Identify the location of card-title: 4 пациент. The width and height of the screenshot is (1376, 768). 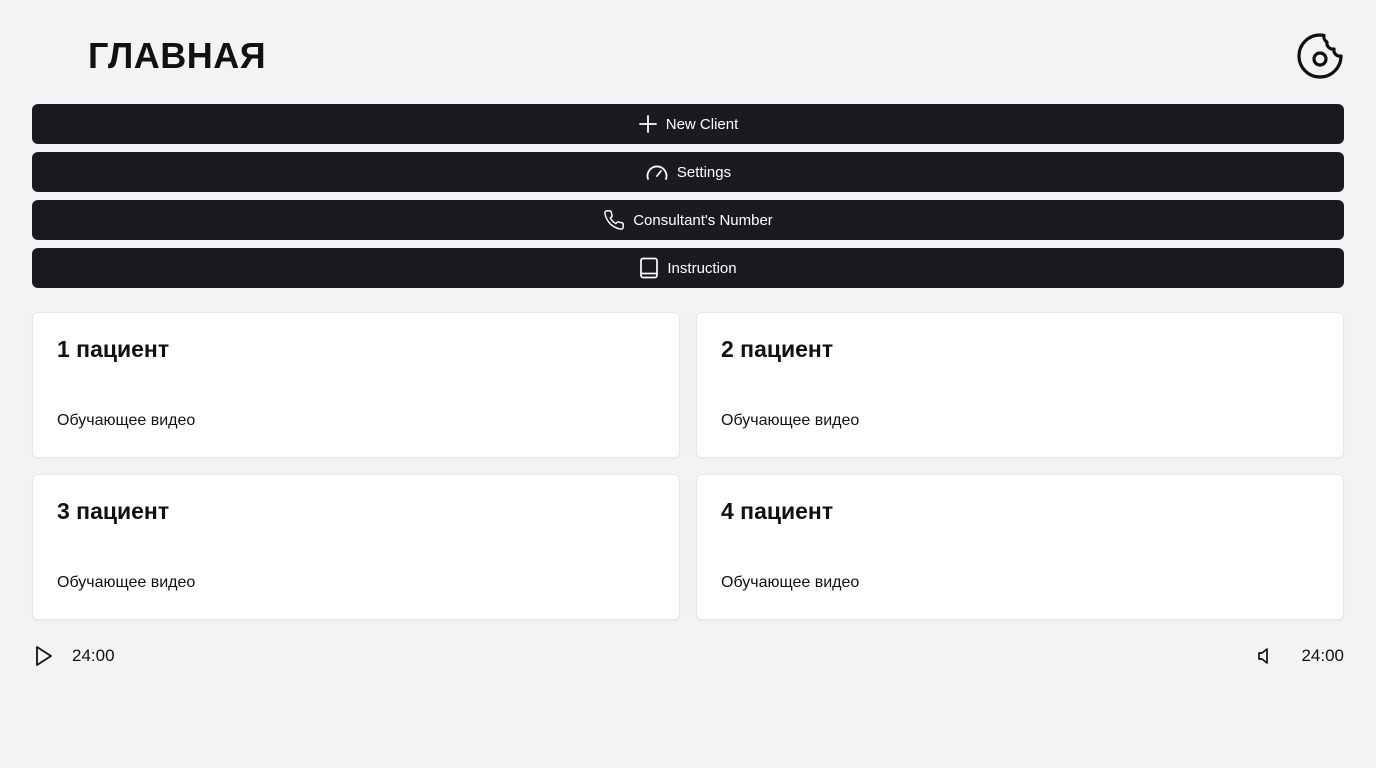
(777, 511).